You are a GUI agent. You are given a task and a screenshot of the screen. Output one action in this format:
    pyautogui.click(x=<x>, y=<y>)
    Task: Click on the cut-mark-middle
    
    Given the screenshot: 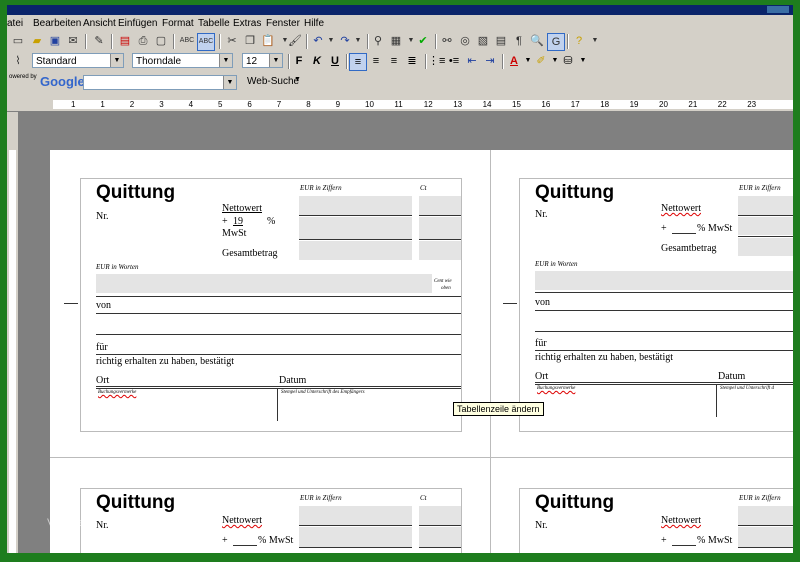 What is the action you would take?
    pyautogui.click(x=510, y=303)
    